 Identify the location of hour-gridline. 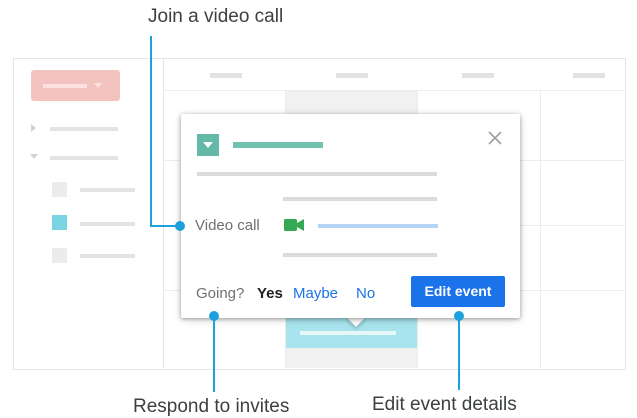
(393, 90).